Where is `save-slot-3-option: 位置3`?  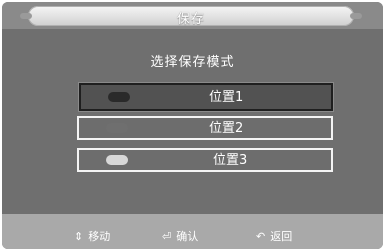 save-slot-3-option: 位置3 is located at coordinates (205, 160).